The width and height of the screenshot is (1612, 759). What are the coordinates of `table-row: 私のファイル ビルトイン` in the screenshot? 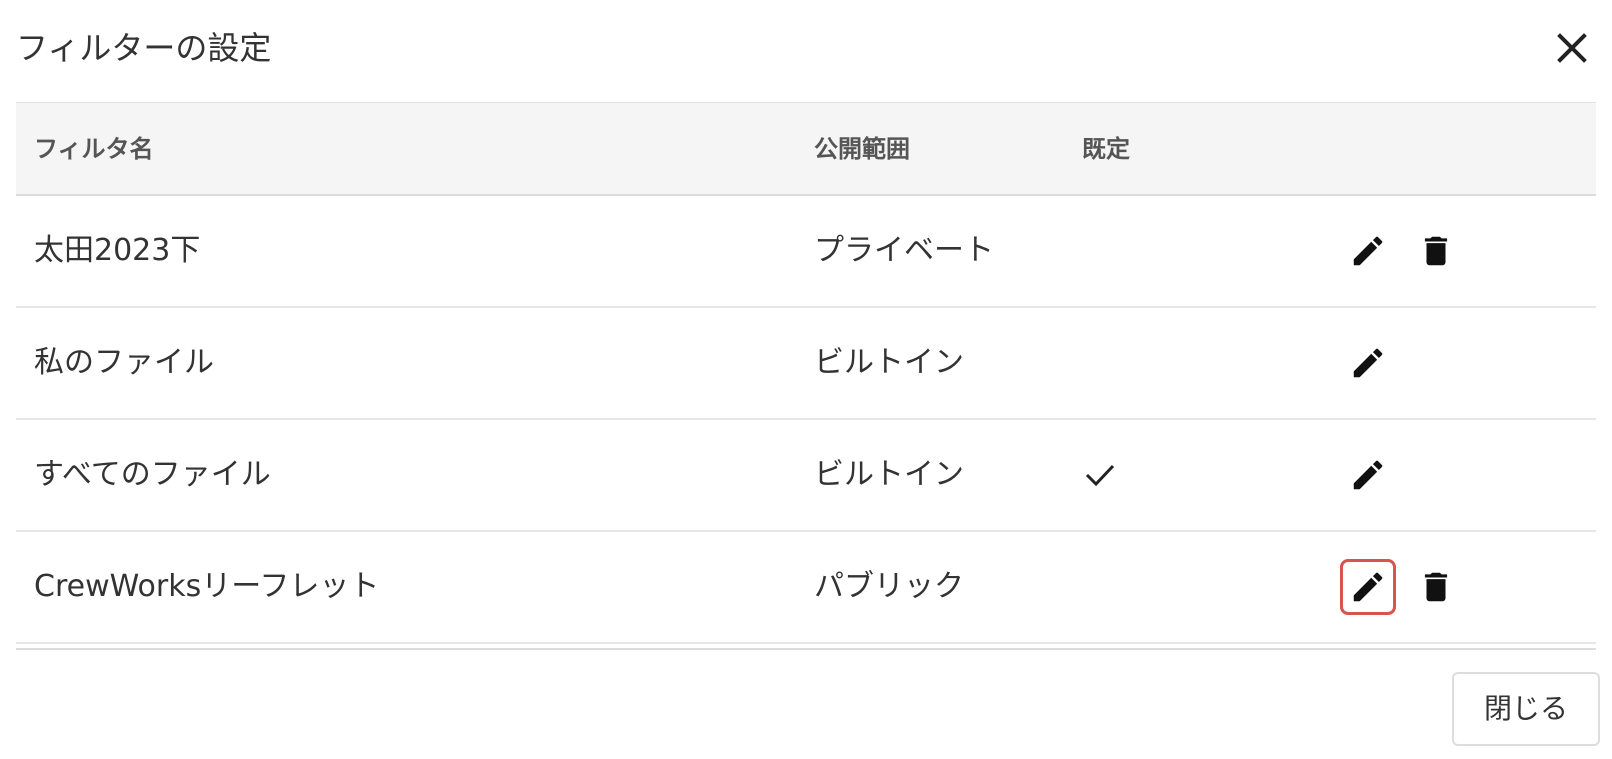 It's located at (806, 364).